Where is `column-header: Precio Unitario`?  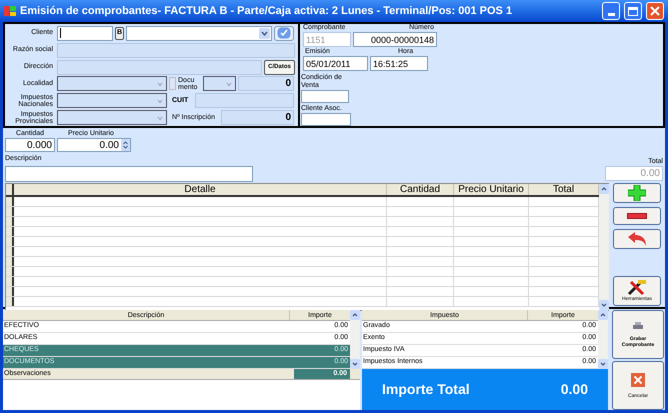 column-header: Precio Unitario is located at coordinates (491, 189).